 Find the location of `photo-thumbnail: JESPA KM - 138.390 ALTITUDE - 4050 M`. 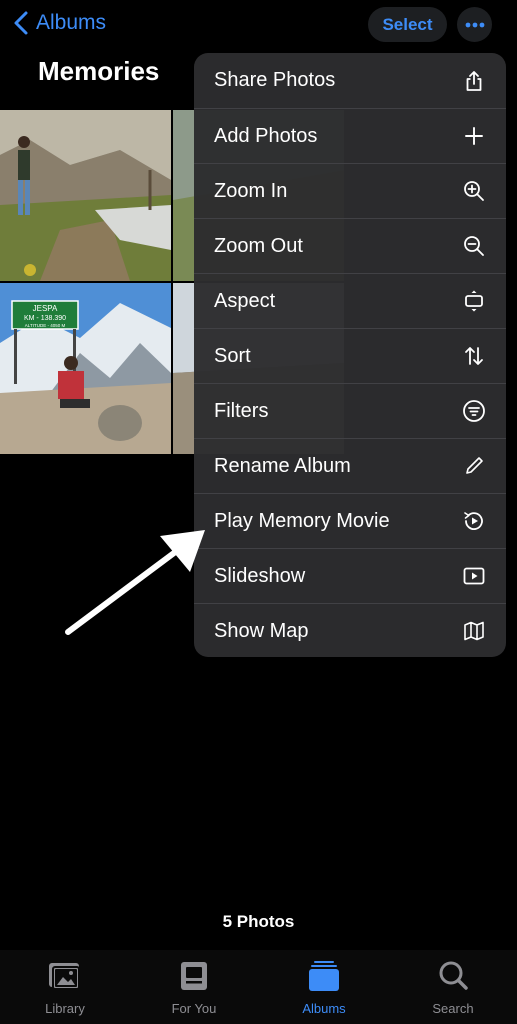

photo-thumbnail: JESPA KM - 138.390 ALTITUDE - 4050 M is located at coordinates (85, 368).